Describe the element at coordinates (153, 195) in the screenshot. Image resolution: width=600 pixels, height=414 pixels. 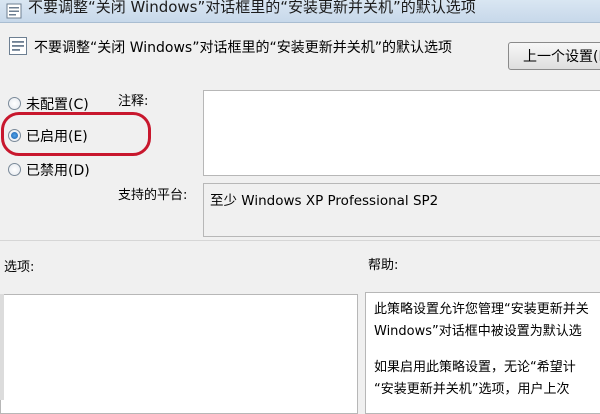
I see `supported-platform-label: 支持的平台:` at that location.